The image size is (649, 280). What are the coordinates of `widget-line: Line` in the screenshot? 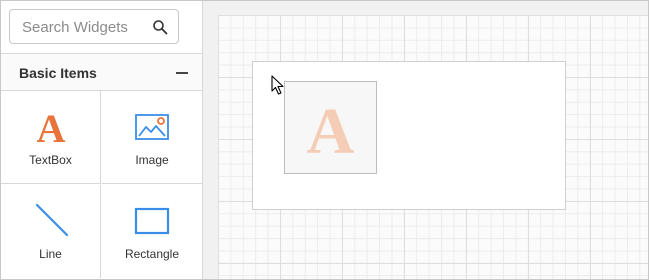 It's located at (51, 231).